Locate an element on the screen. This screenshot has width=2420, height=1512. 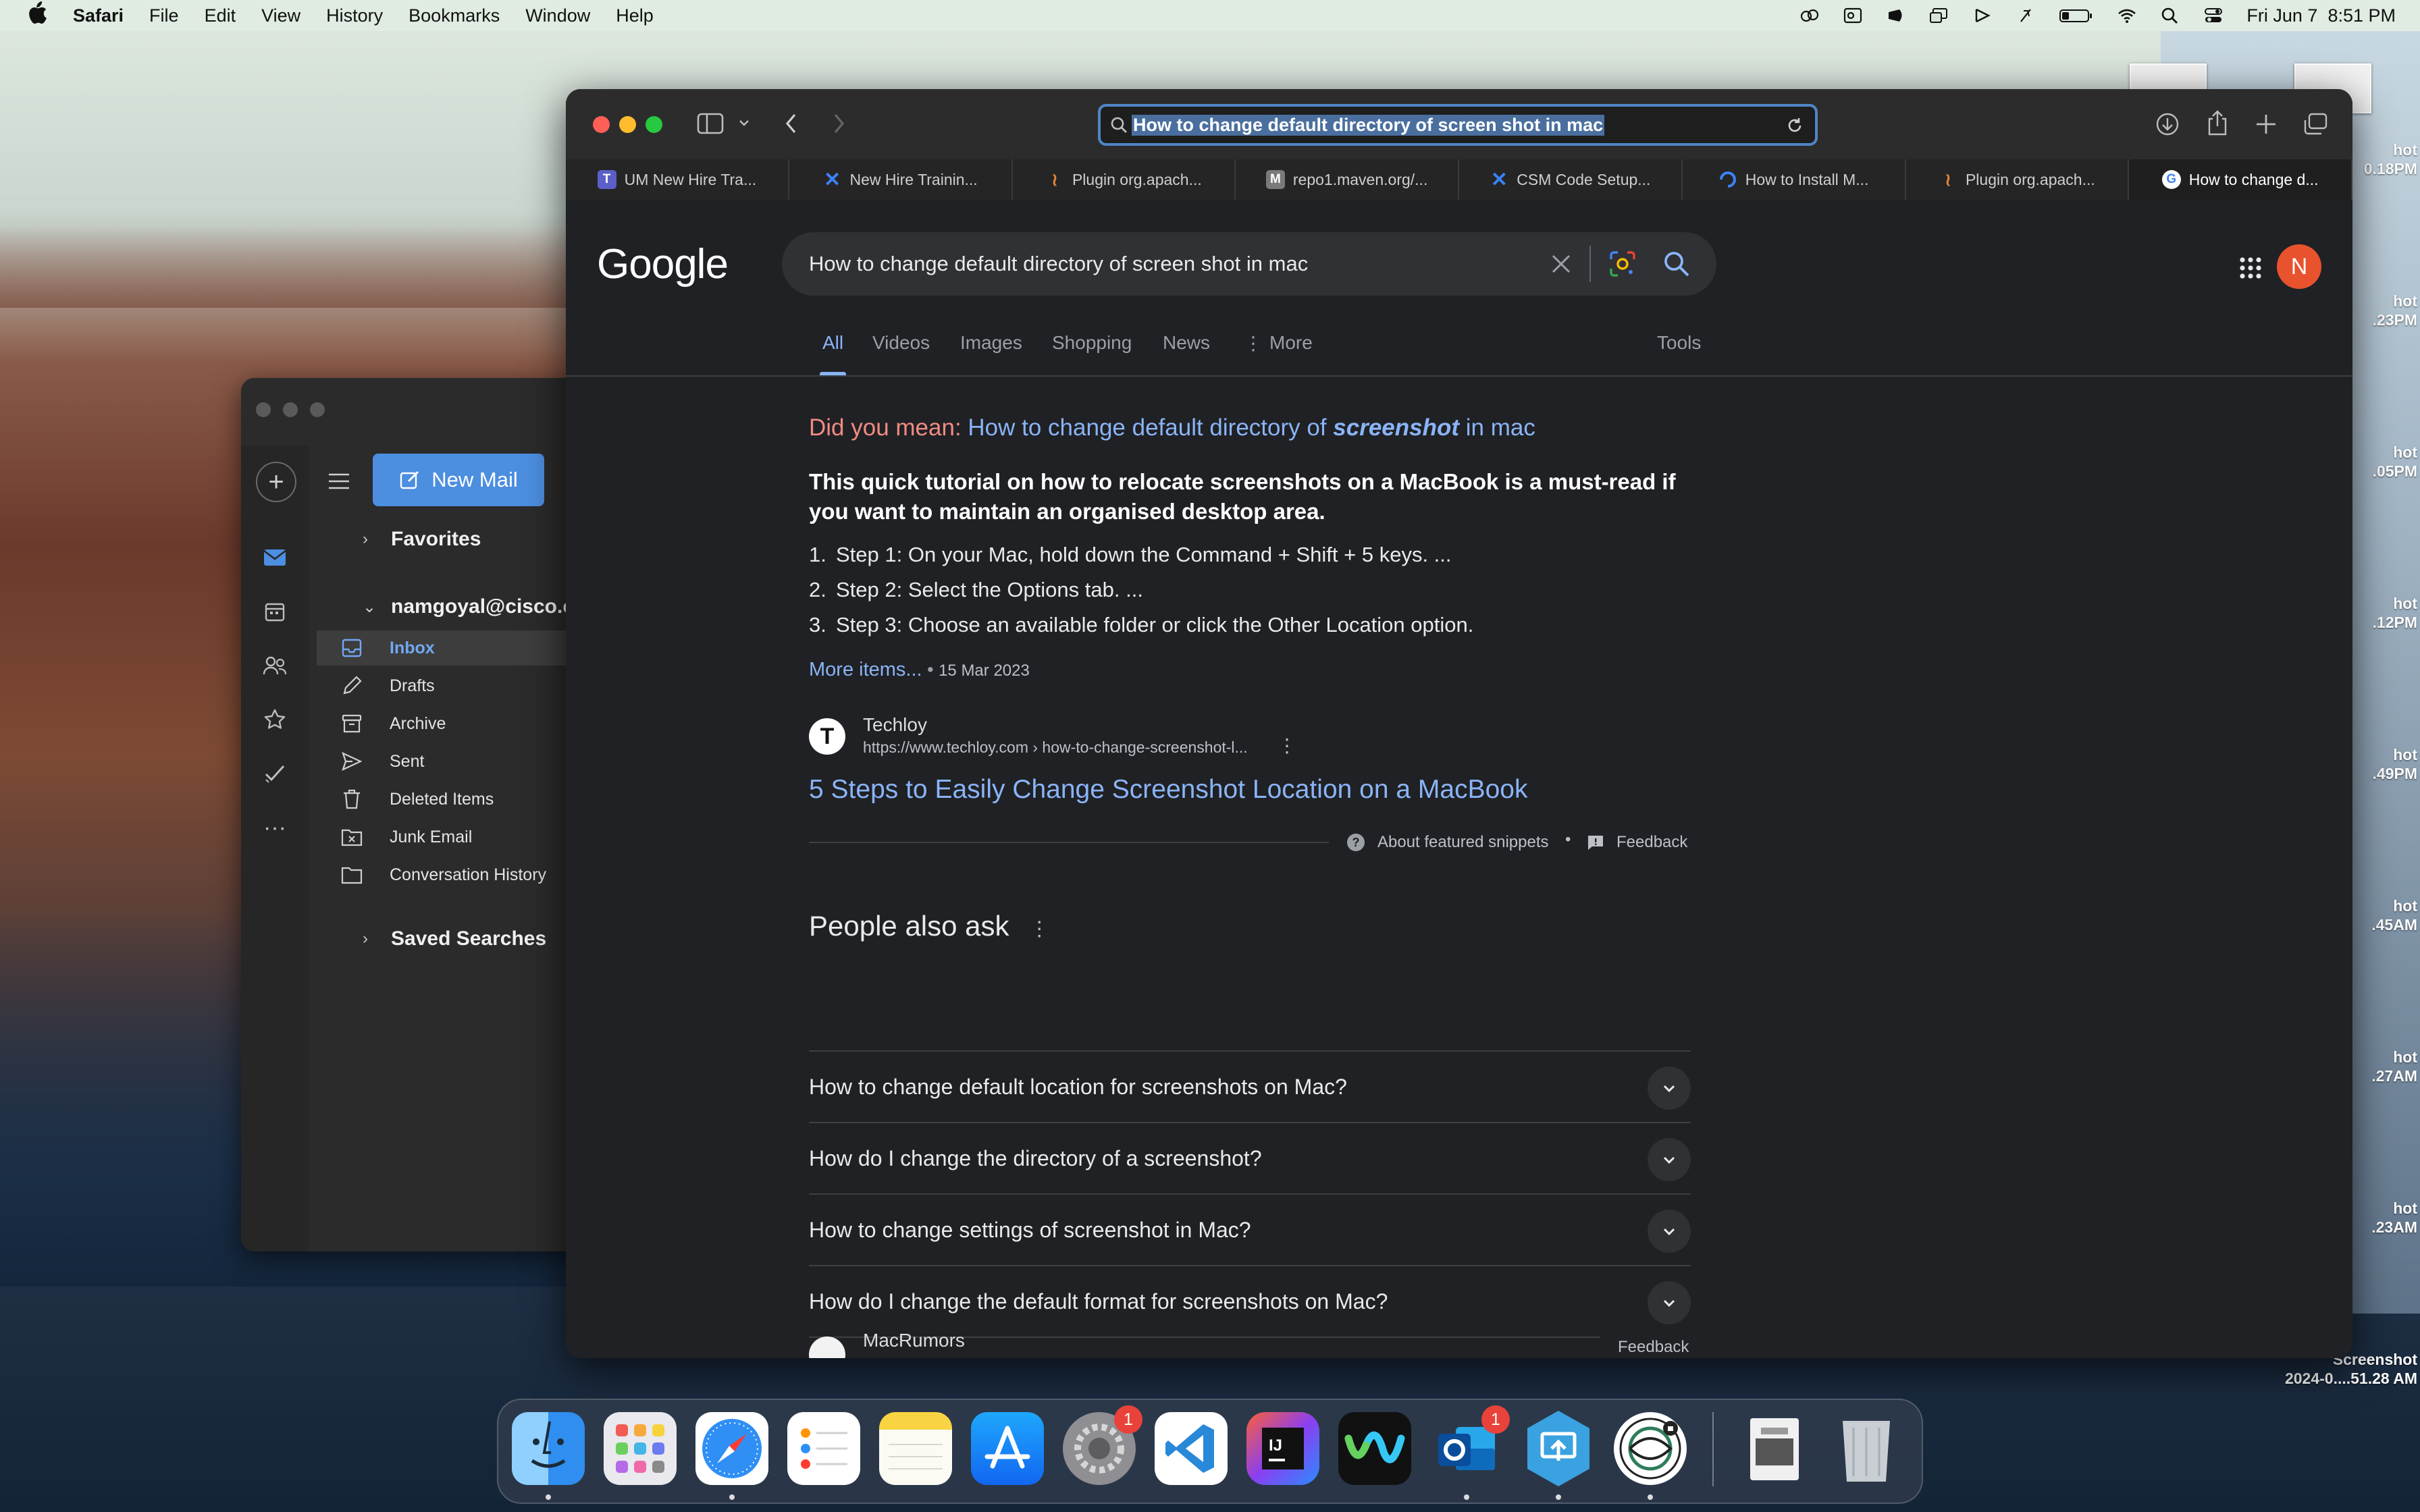
tab-more: ⋮ More is located at coordinates (1278, 353).